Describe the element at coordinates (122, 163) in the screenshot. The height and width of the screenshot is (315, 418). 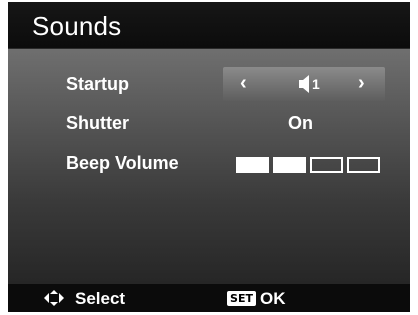
I see `setting-label-beep-volume: Beep Volume` at that location.